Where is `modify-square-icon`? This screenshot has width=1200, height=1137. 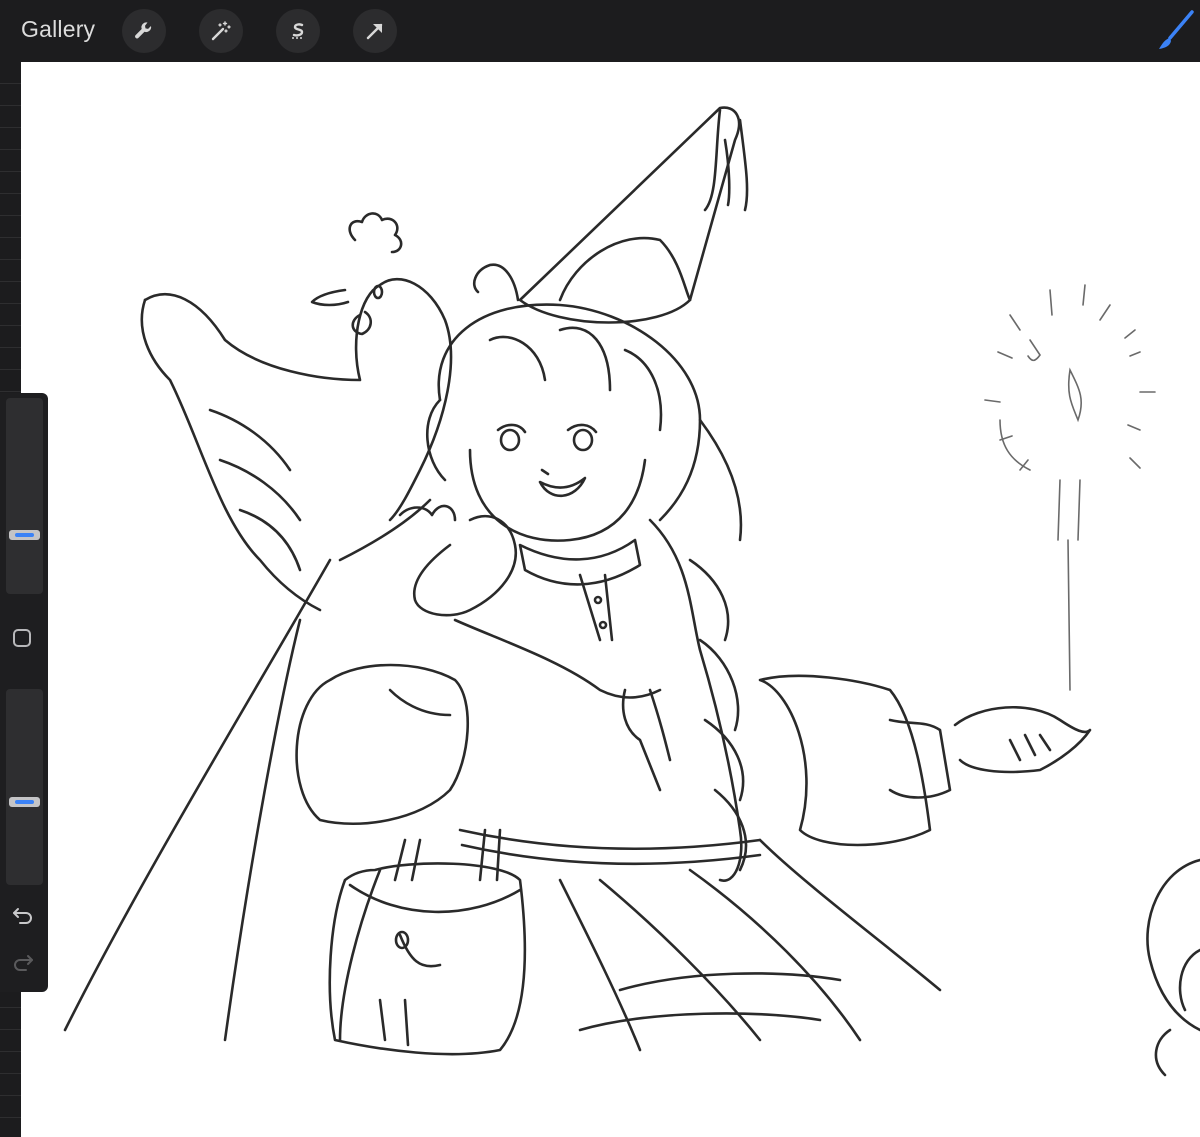 modify-square-icon is located at coordinates (22, 638).